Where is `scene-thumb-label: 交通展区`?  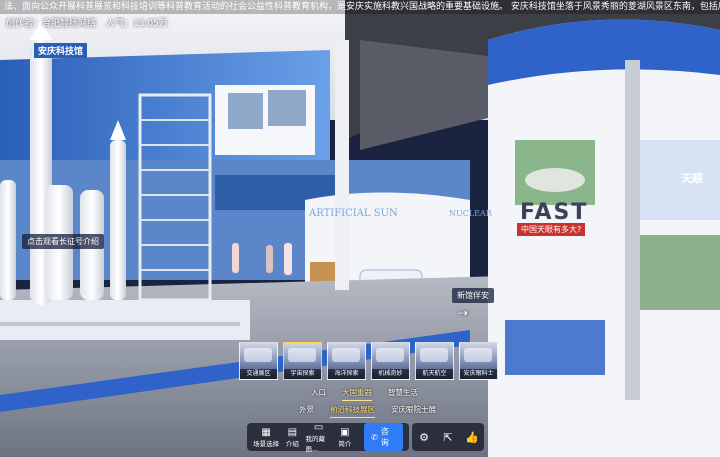 scene-thumb-label: 交通展区 is located at coordinates (258, 374).